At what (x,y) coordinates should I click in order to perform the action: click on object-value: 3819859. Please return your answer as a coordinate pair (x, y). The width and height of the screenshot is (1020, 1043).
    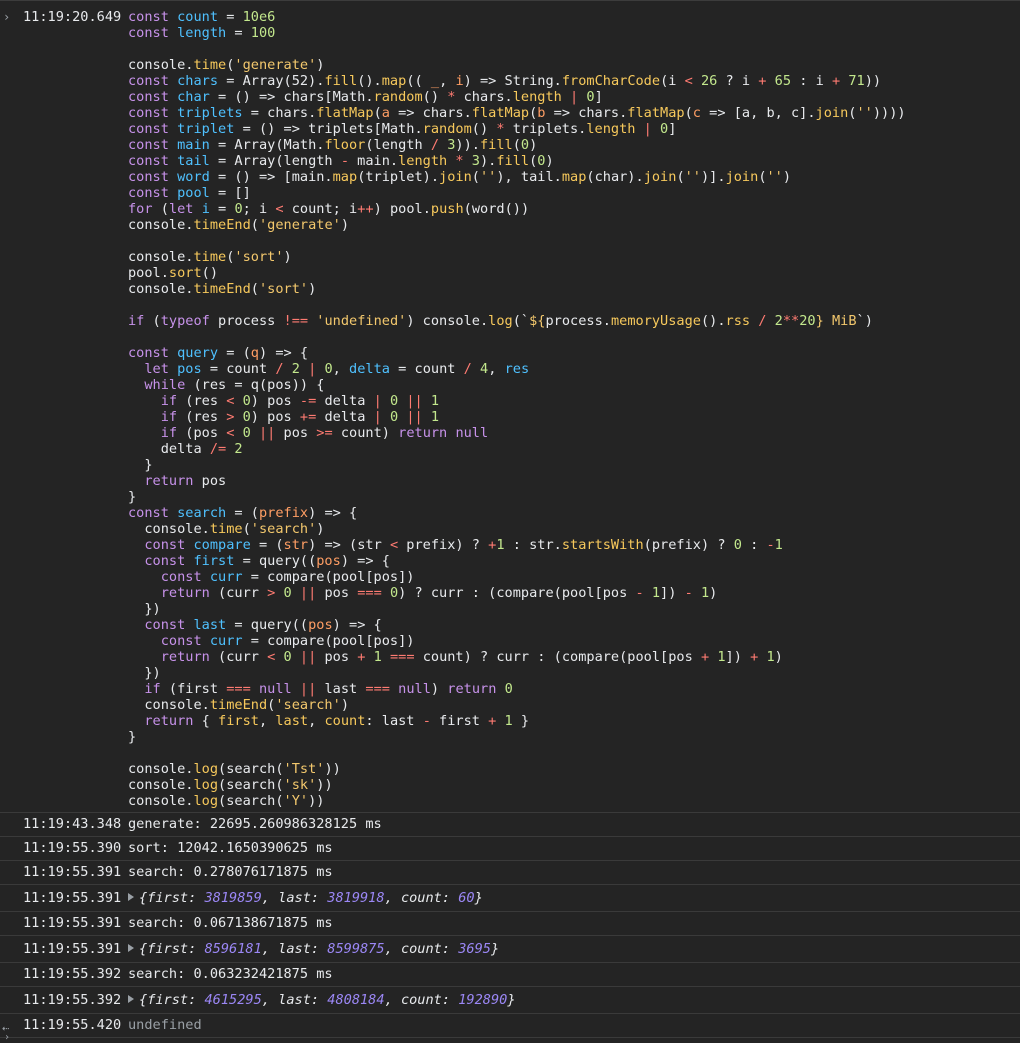
    Looking at the image, I should click on (233, 898).